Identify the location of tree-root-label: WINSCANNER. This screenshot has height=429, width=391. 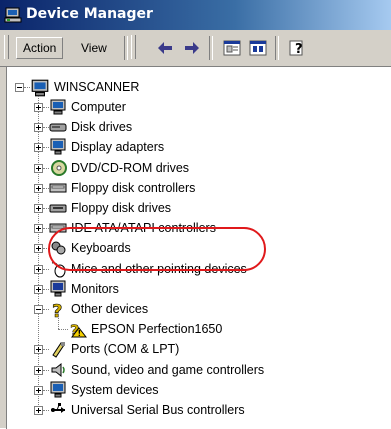
(97, 87).